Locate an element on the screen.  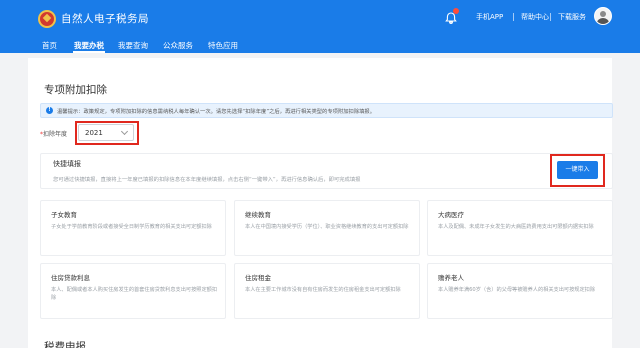
info-icon: ! is located at coordinates (49, 110).